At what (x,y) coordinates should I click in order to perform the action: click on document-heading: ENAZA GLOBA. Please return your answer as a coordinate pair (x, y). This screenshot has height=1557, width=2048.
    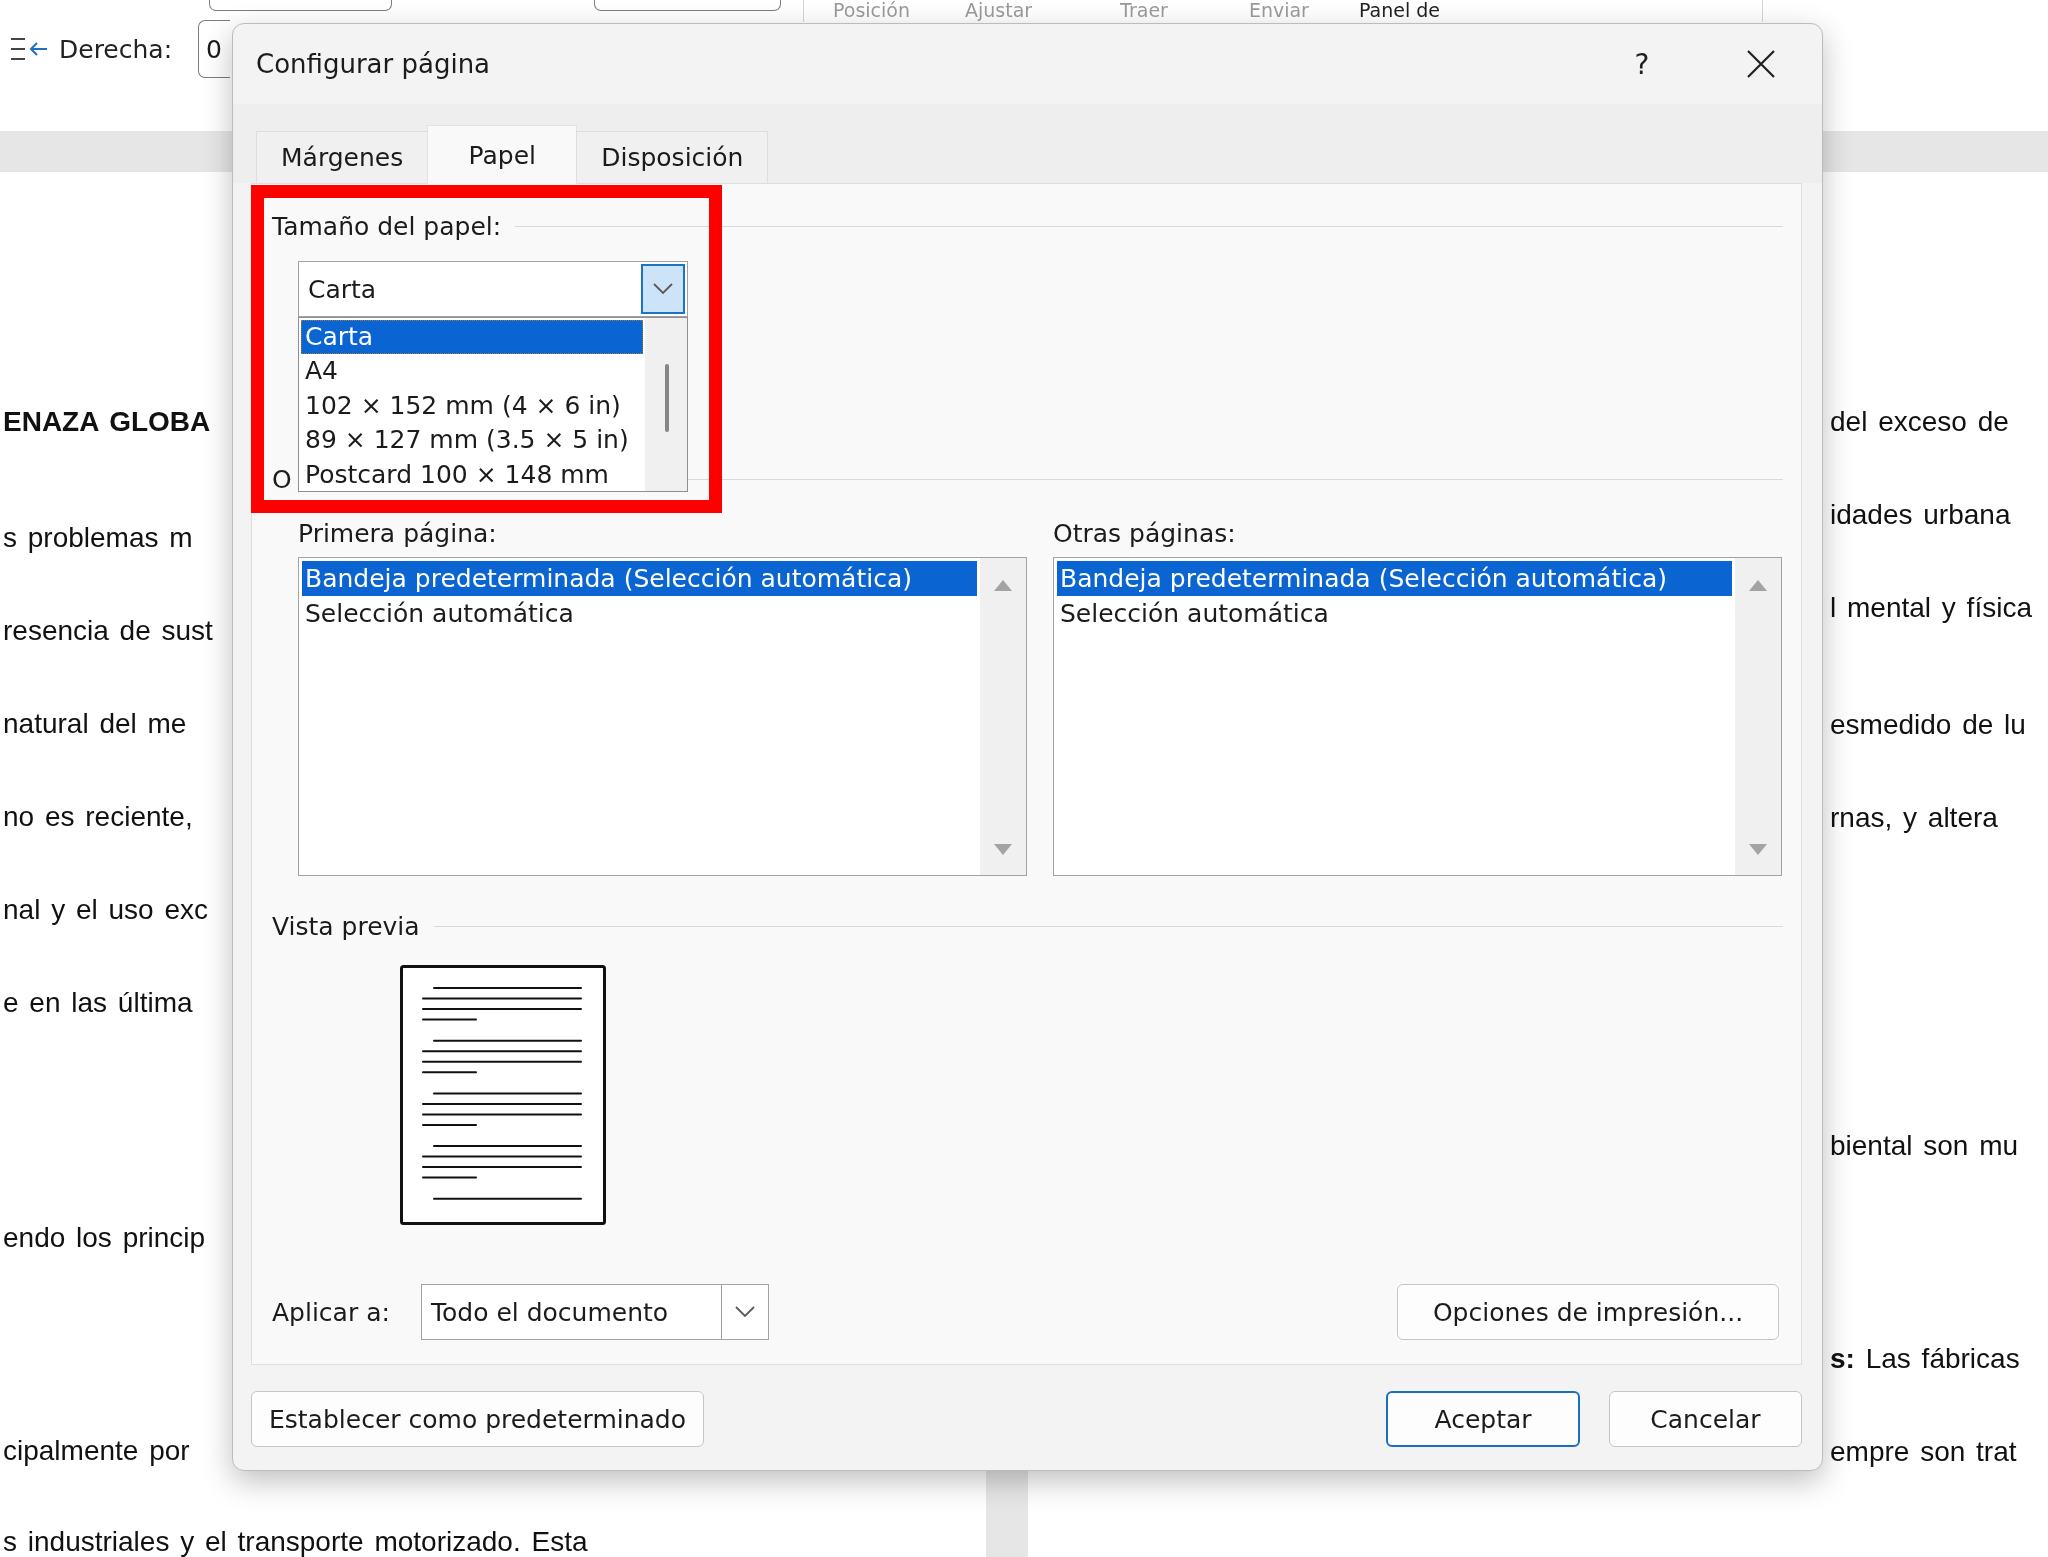
    Looking at the image, I should click on (107, 422).